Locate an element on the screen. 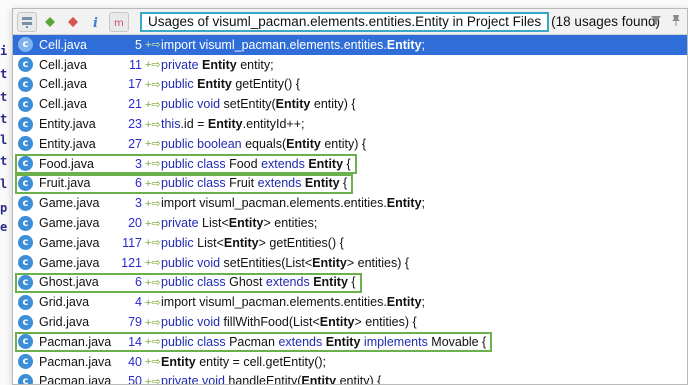 The height and width of the screenshot is (385, 688). pin-icon is located at coordinates (676, 21).